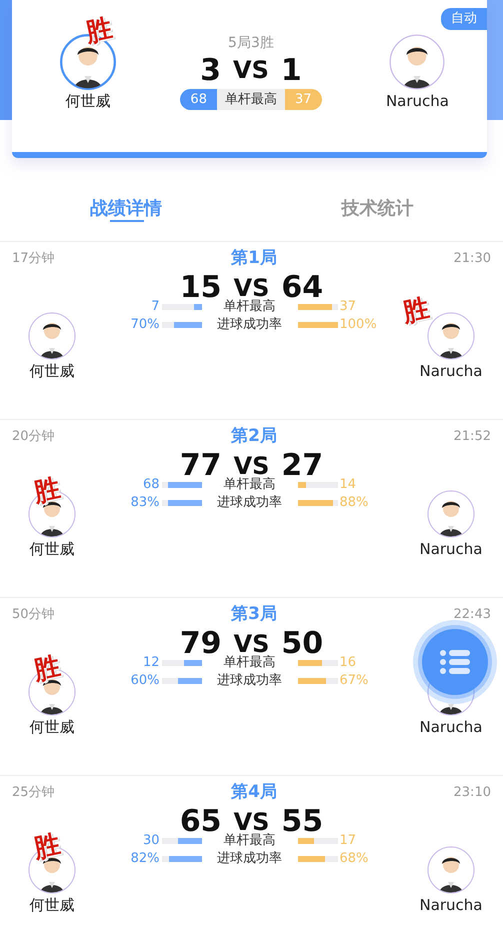 The height and width of the screenshot is (935, 503). Describe the element at coordinates (151, 841) in the screenshot. I see `stat-value: 30` at that location.